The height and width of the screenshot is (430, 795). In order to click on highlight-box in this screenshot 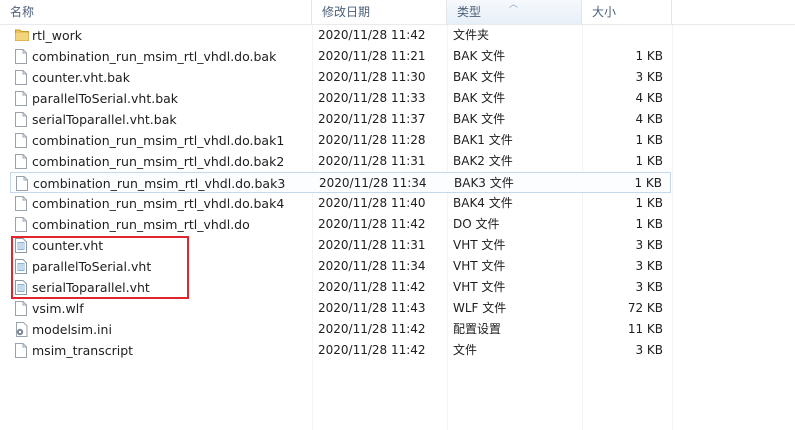, I will do `click(100, 267)`.